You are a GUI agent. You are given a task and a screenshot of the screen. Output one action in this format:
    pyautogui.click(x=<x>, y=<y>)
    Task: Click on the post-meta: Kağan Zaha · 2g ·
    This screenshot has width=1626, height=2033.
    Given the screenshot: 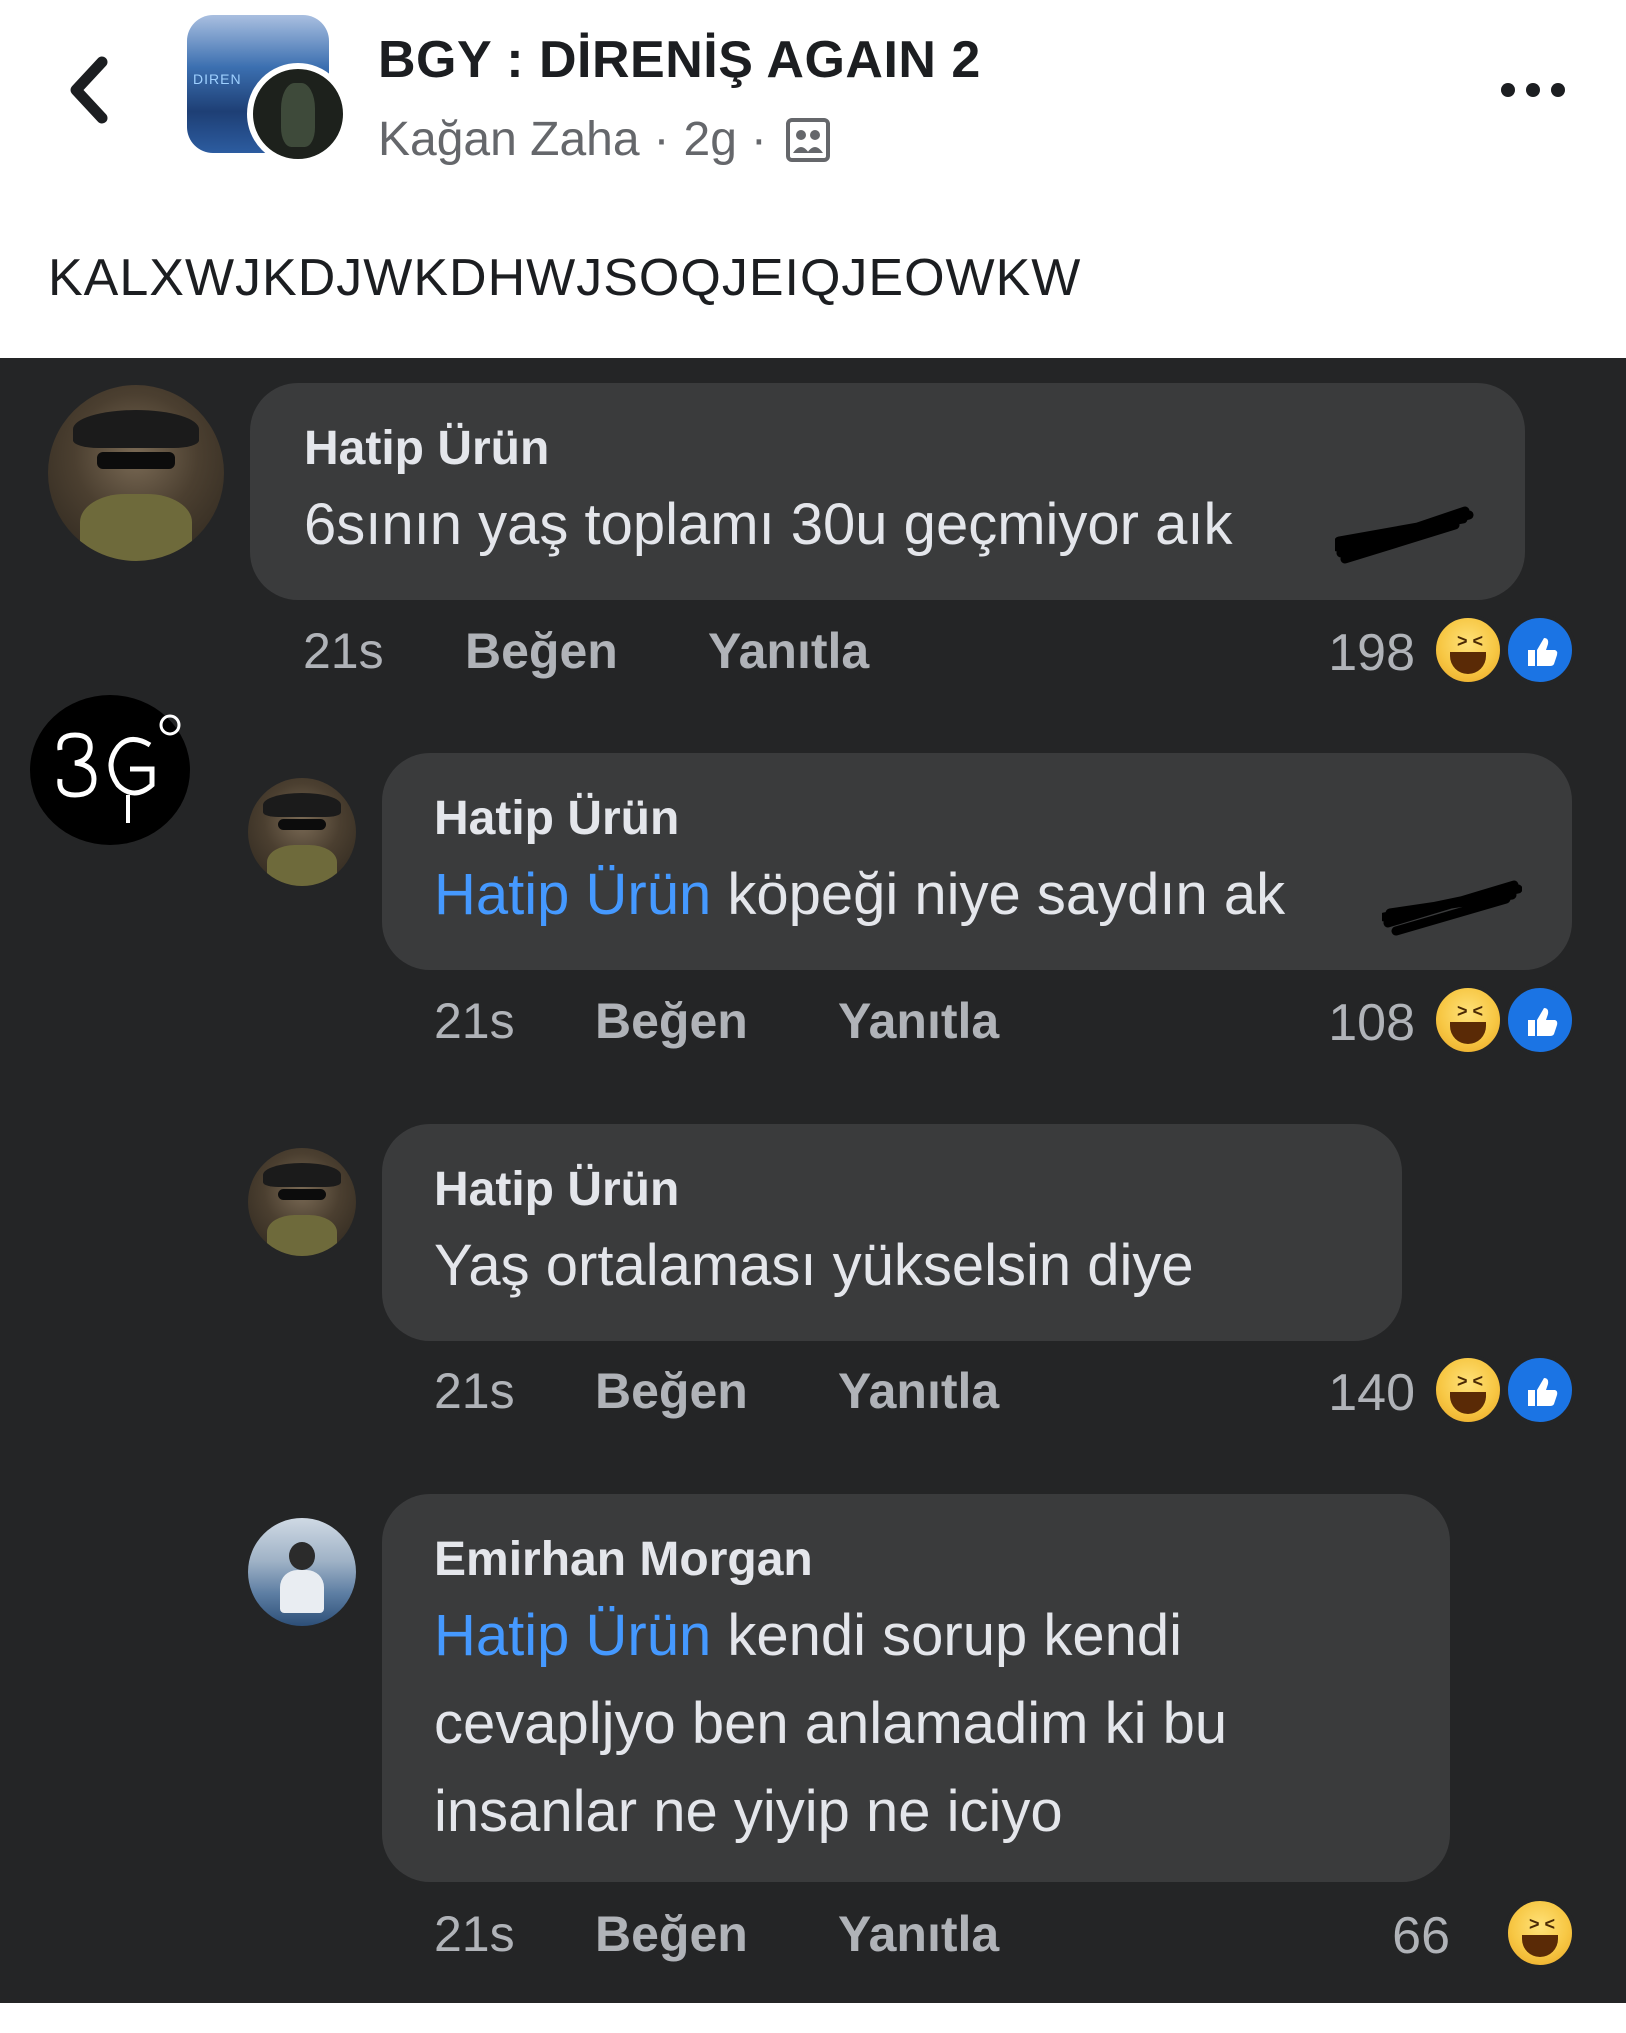 What is the action you would take?
    pyautogui.click(x=604, y=139)
    